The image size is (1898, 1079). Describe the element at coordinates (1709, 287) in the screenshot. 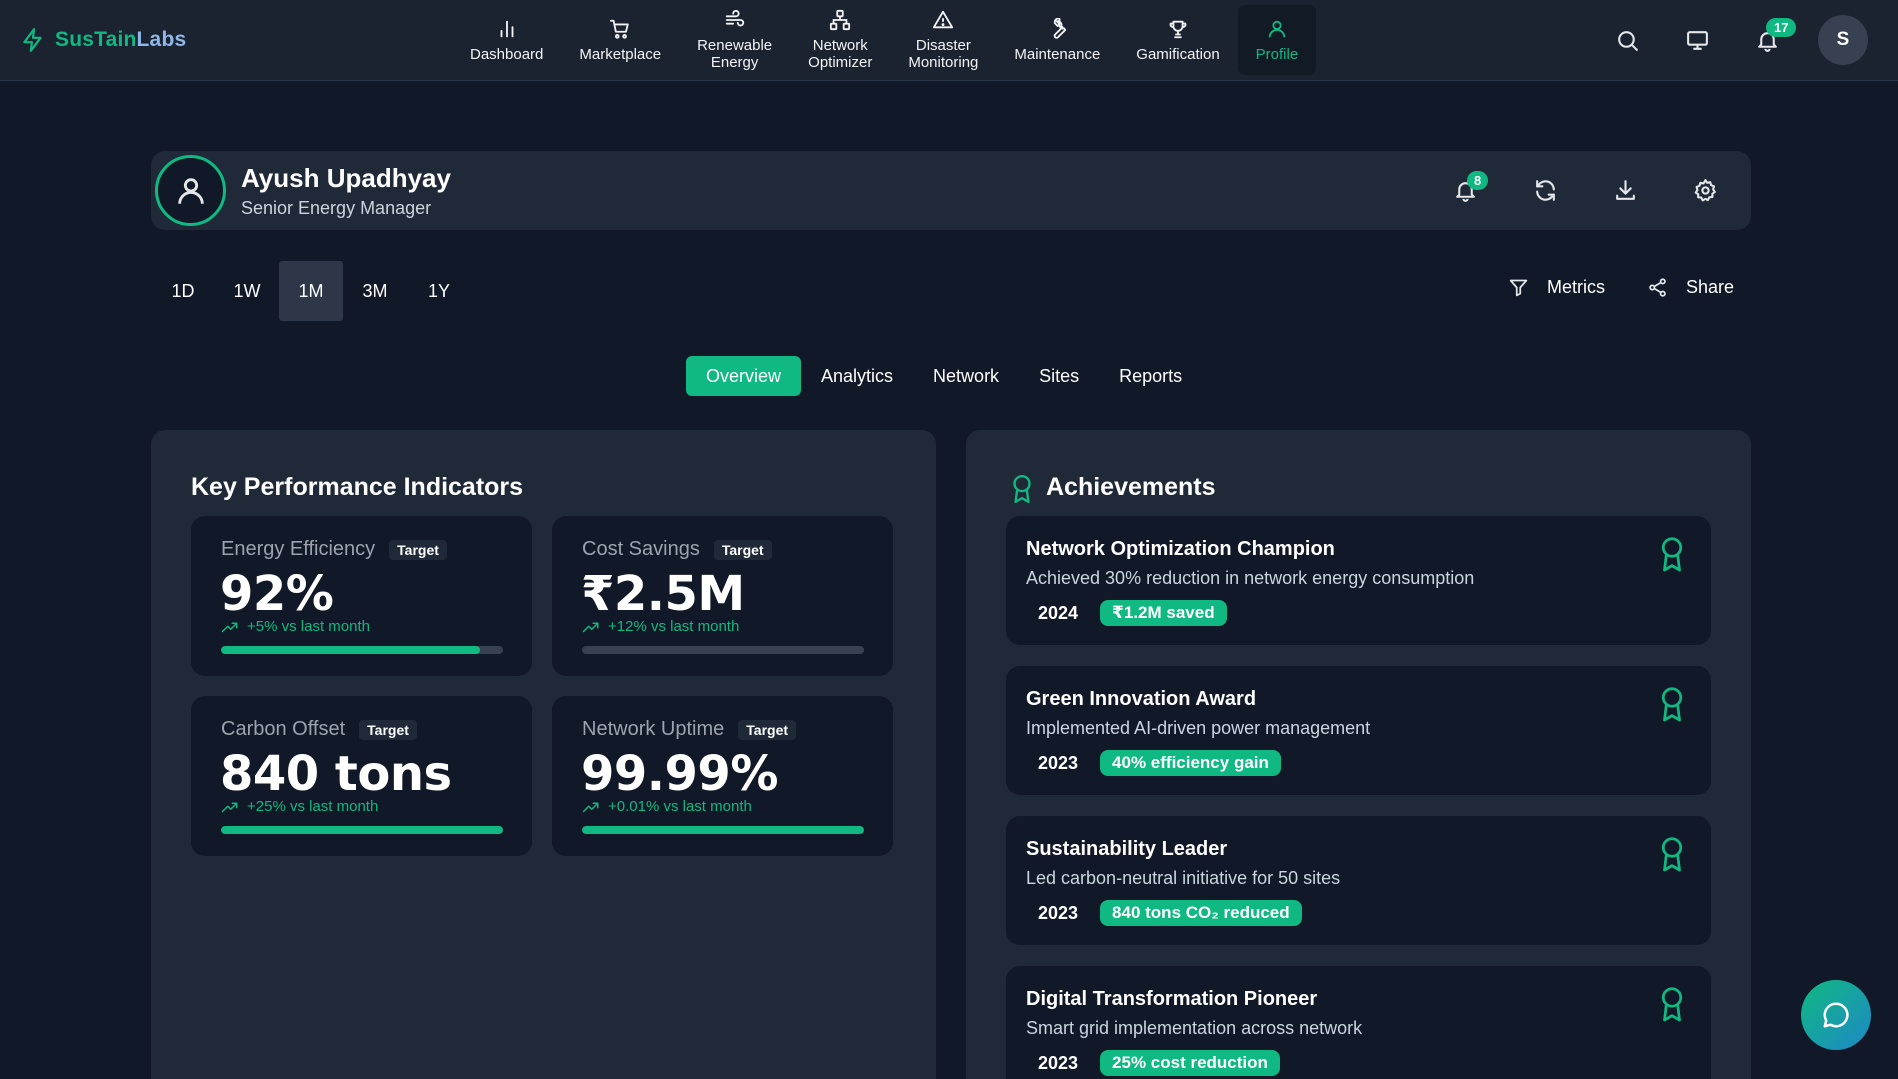

I see `share-label: Share` at that location.